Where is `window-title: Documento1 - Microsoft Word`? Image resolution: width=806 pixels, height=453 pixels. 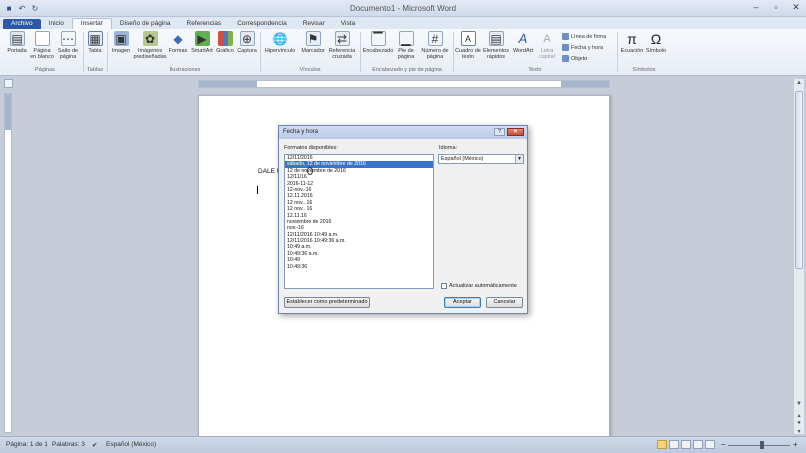 window-title: Documento1 - Microsoft Word is located at coordinates (403, 8).